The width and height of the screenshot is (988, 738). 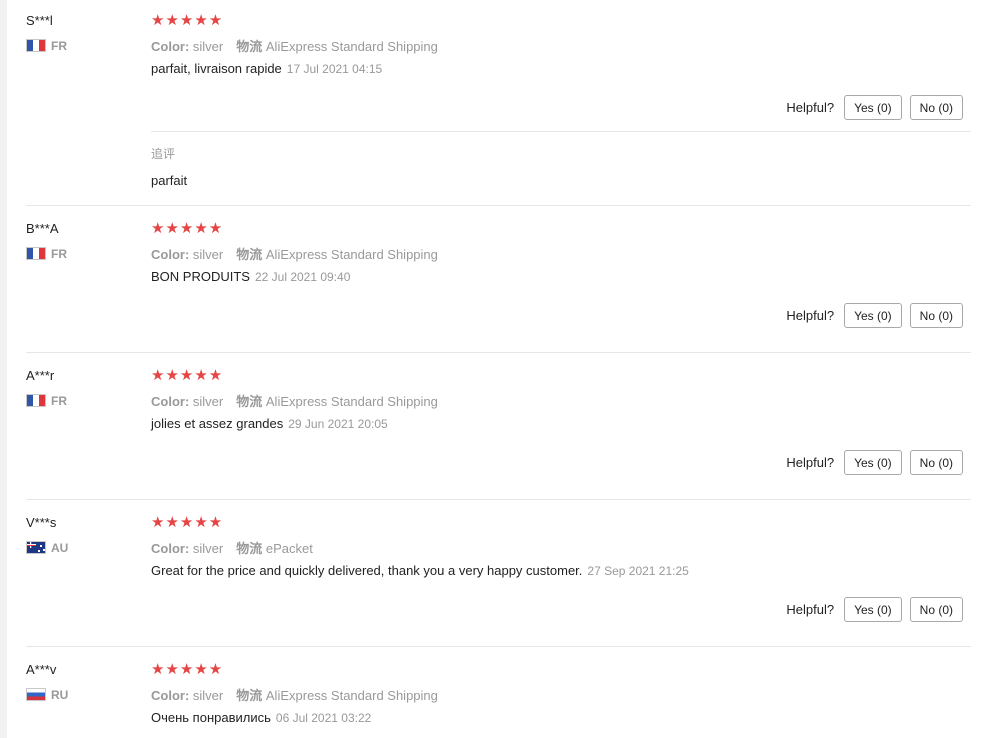 What do you see at coordinates (232, 547) in the screenshot?
I see `review-meta: Color: silver 物流 ePacket` at bounding box center [232, 547].